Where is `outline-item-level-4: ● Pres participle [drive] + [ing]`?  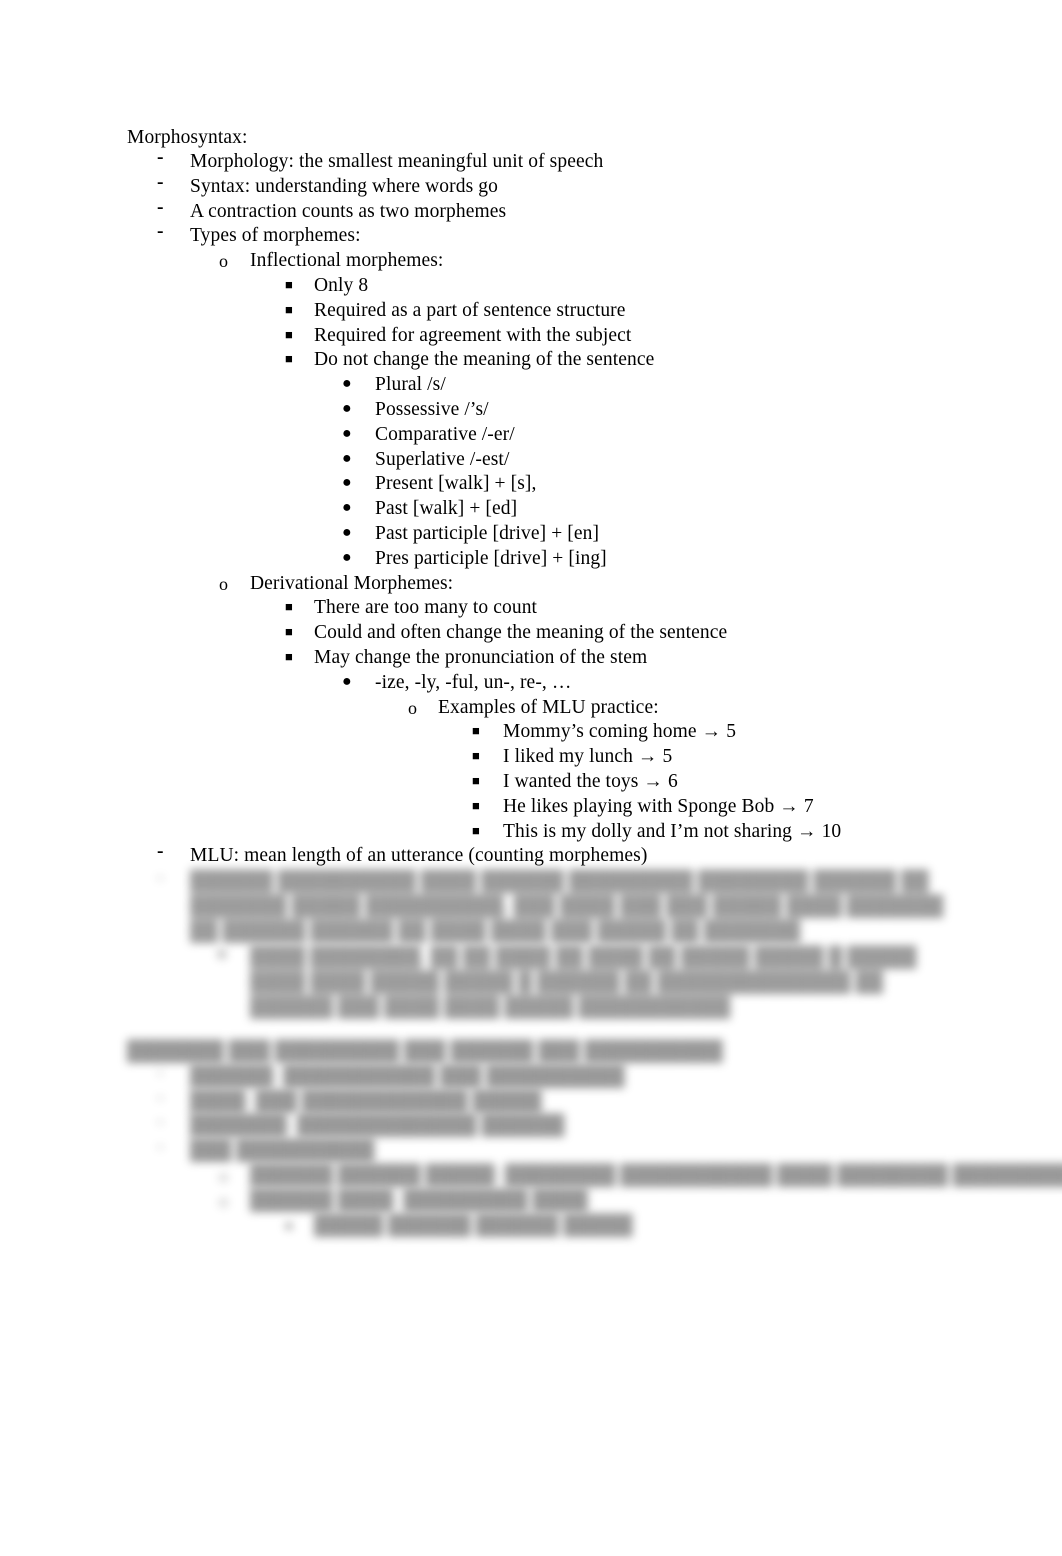 outline-item-level-4: ● Pres participle [drive] + [ing] is located at coordinates (420, 559).